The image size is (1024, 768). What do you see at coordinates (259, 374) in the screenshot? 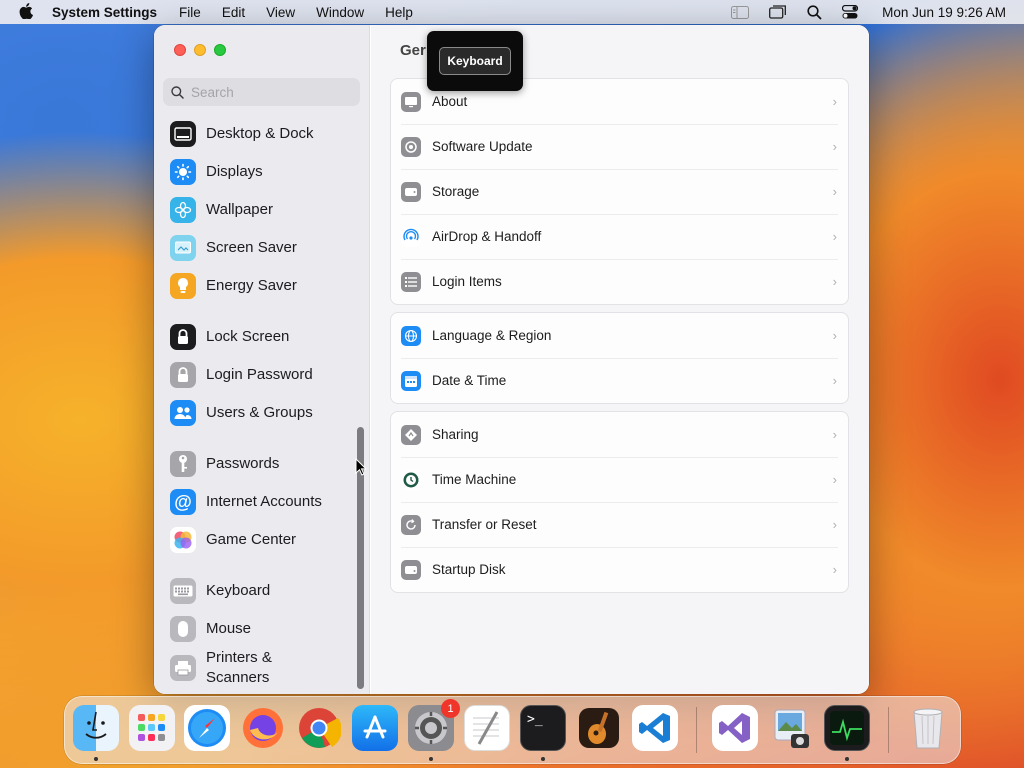
I see `sidebar-item-label: Login Password` at bounding box center [259, 374].